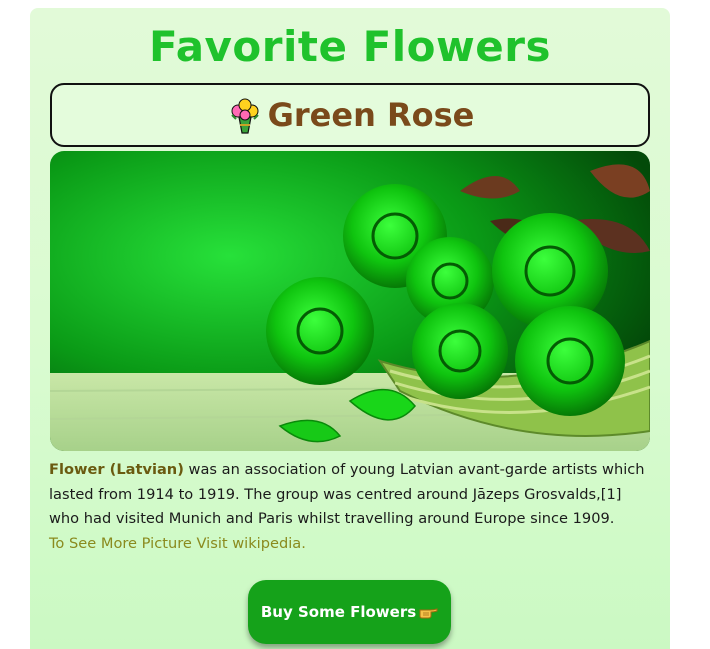 The width and height of the screenshot is (710, 649). I want to click on page-title: Favorite Flowers, so click(350, 46).